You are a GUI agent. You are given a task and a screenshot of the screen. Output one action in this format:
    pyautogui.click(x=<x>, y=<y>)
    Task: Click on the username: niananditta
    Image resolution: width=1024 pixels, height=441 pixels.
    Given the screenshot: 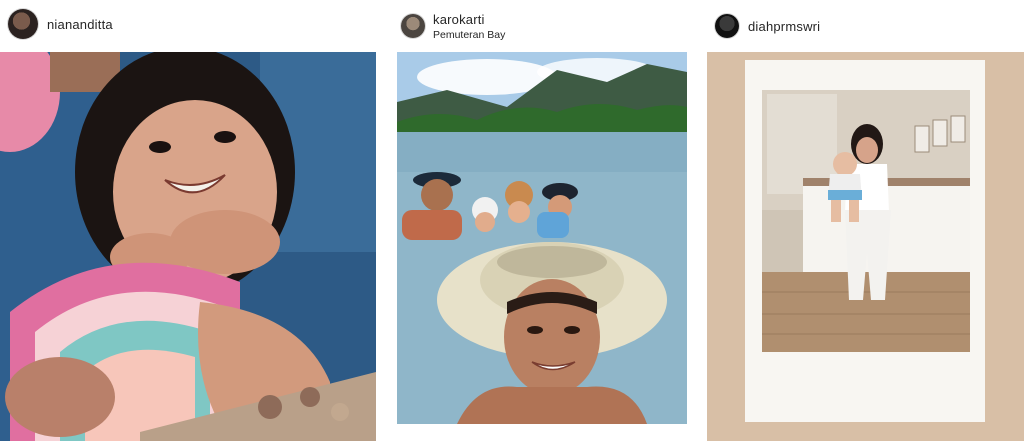 What is the action you would take?
    pyautogui.click(x=80, y=24)
    